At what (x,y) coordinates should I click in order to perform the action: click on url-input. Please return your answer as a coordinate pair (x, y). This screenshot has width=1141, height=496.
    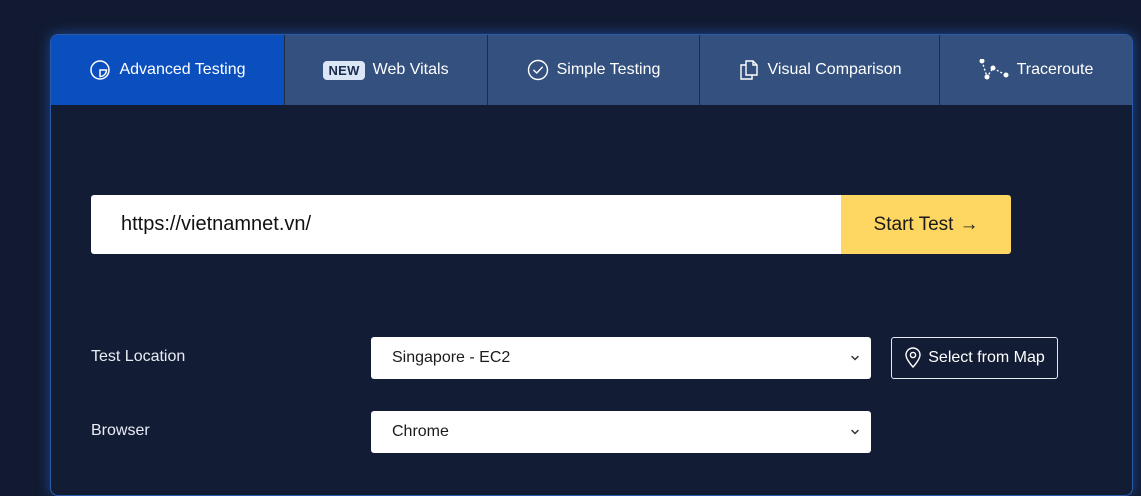
    Looking at the image, I should click on (466, 224).